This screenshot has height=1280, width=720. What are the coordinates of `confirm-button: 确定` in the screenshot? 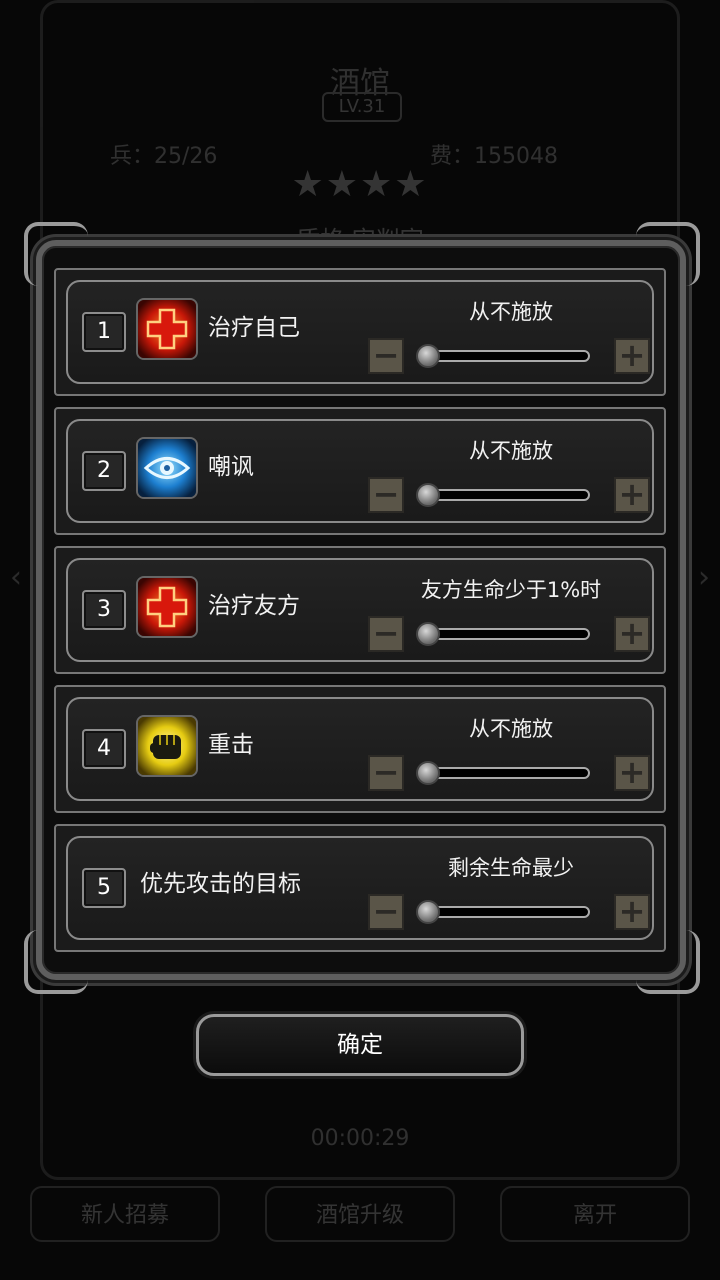 It's located at (360, 1045).